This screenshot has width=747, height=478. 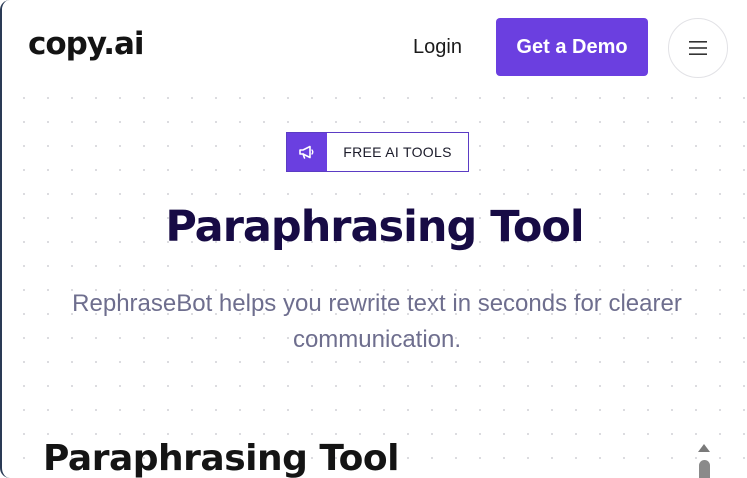 I want to click on get-a-demo-button: Get a Demo, so click(x=572, y=47).